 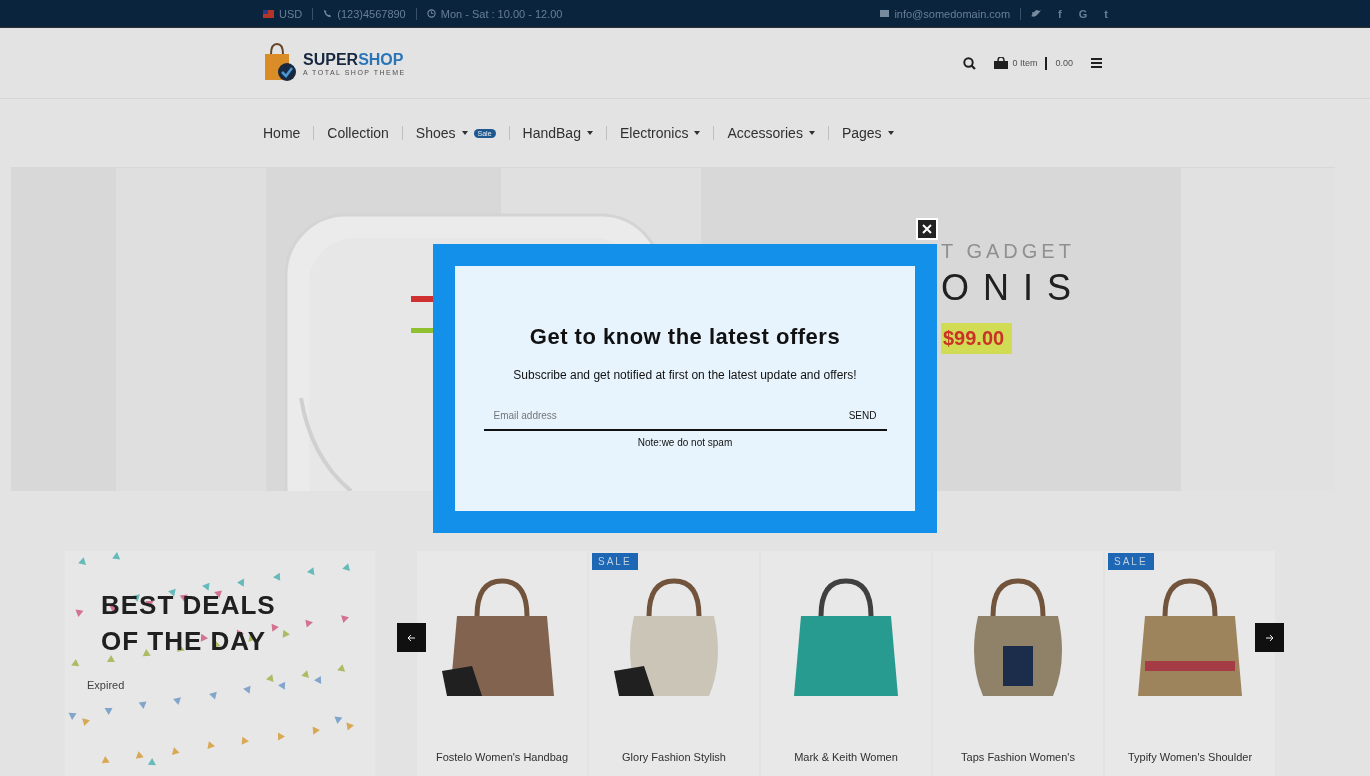 I want to click on nav-link: Shoes, so click(x=435, y=133).